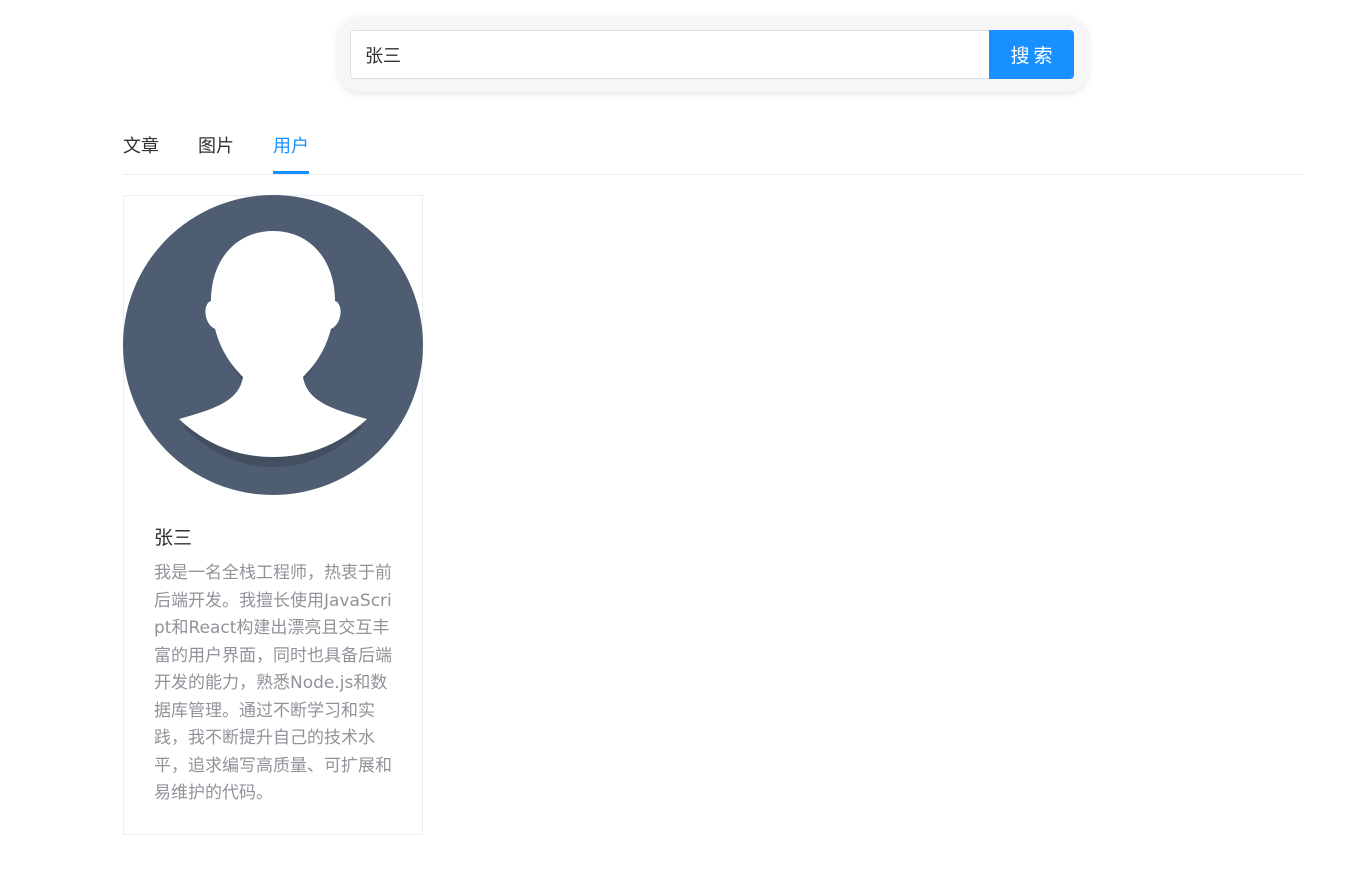  I want to click on result-tabs: 文章 图片 用户, so click(713, 150).